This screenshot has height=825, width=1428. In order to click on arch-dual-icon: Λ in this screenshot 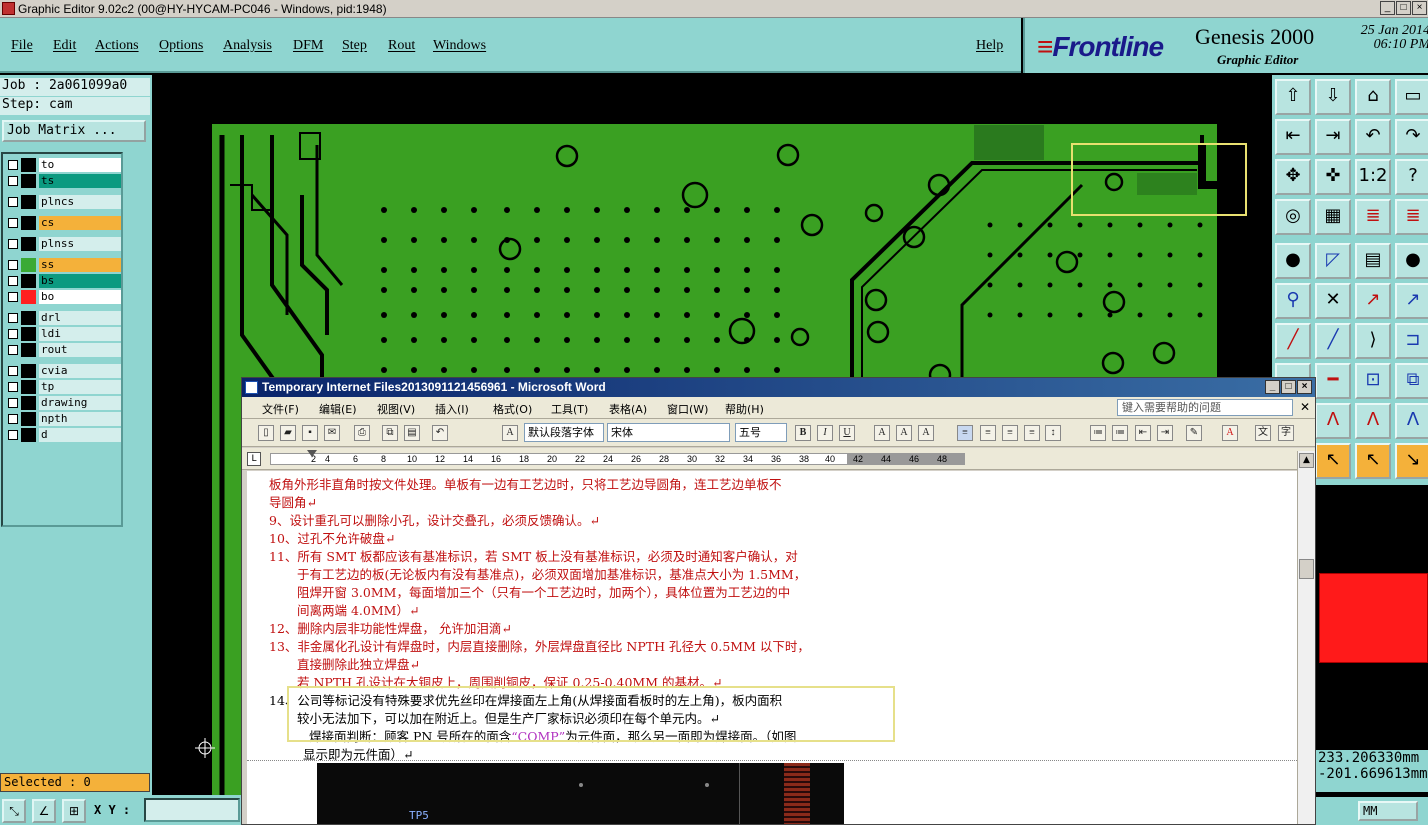, I will do `click(1411, 421)`.